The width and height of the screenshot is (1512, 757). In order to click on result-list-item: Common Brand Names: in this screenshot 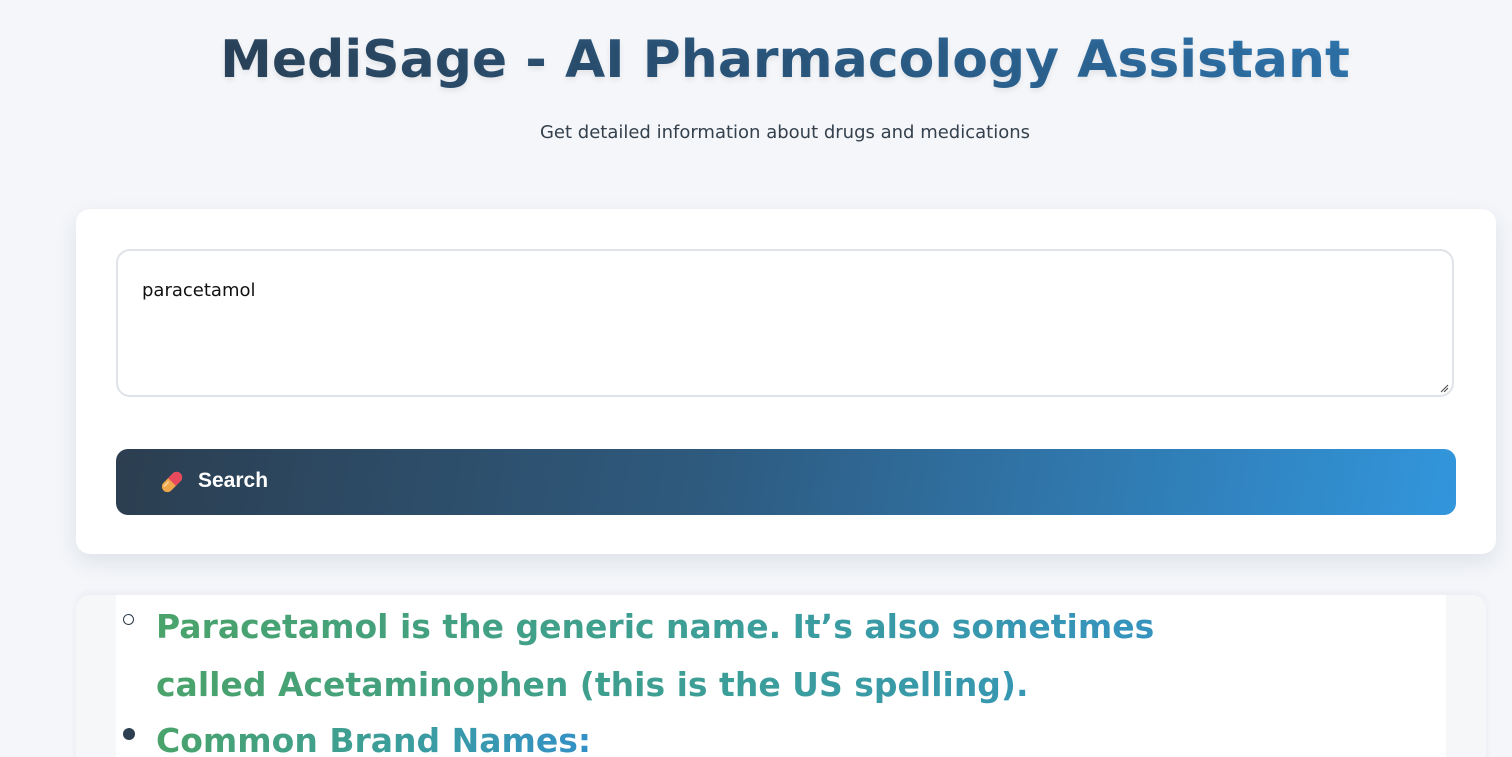, I will do `click(373, 734)`.